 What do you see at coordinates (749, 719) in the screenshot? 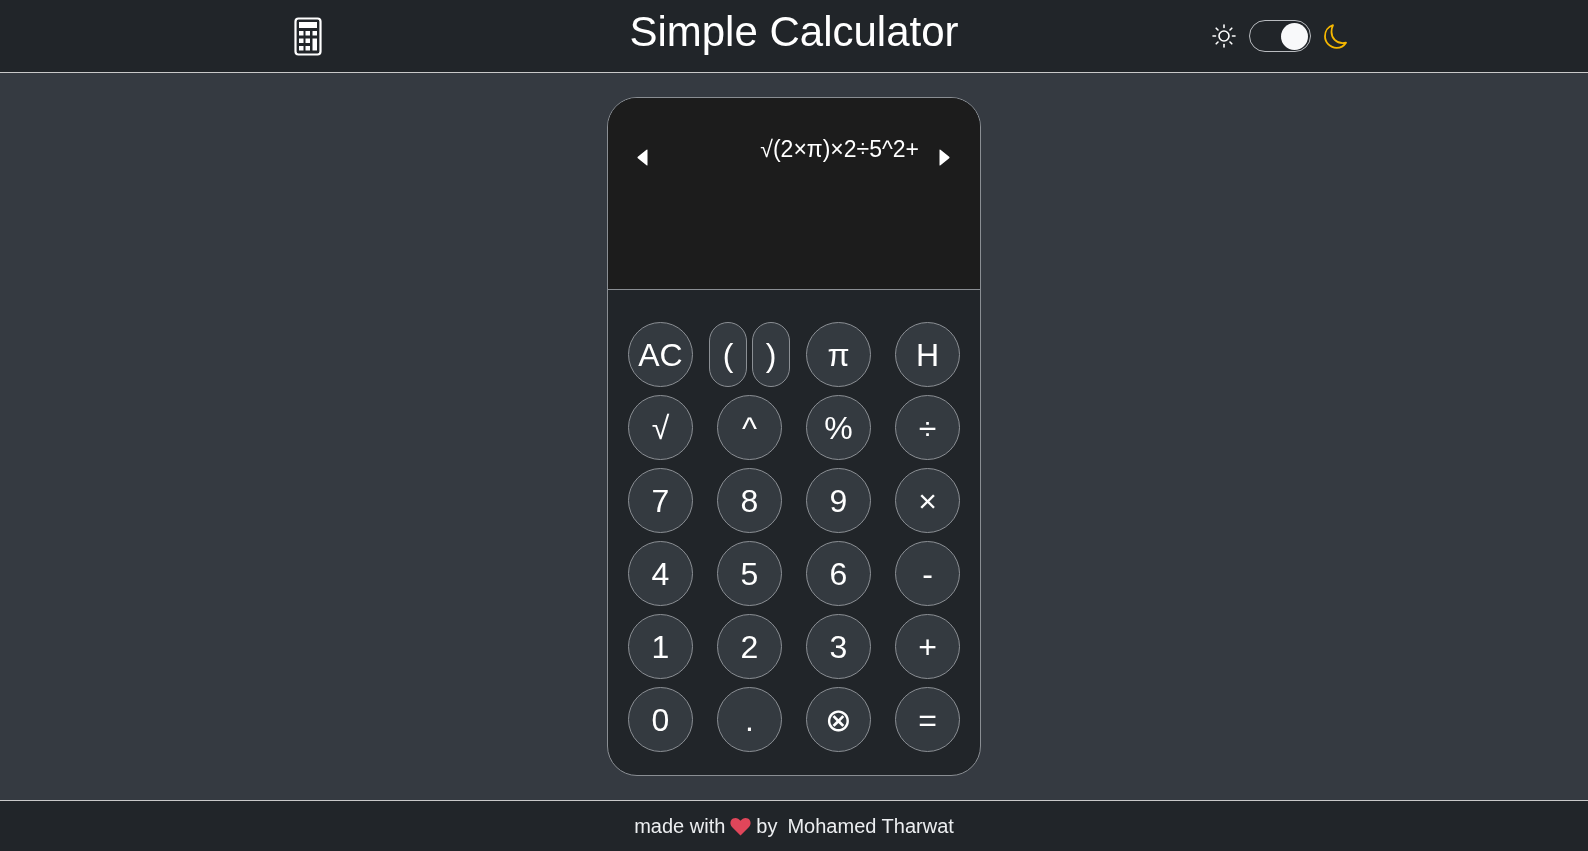
I see `calculator-key: .` at bounding box center [749, 719].